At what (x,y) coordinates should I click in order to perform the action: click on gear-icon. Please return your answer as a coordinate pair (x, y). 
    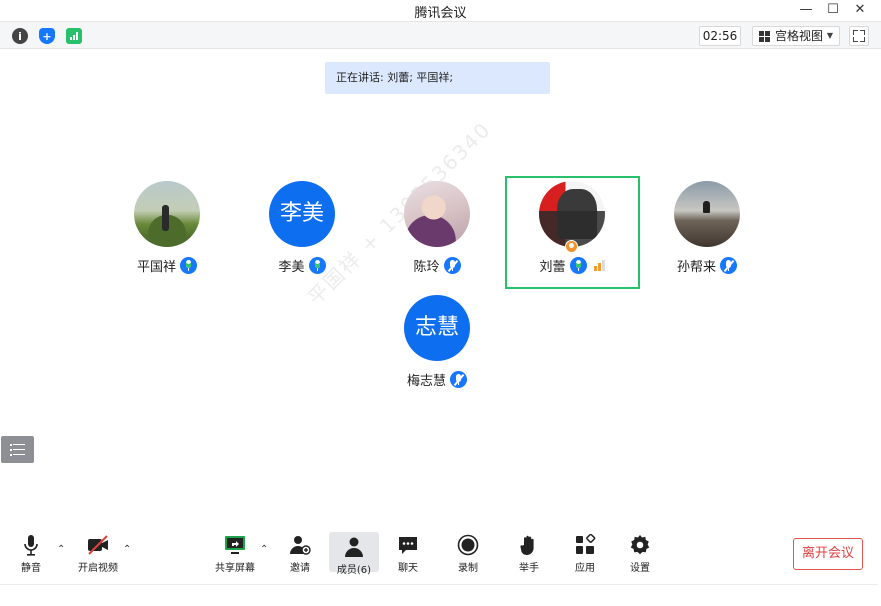
    Looking at the image, I should click on (640, 545).